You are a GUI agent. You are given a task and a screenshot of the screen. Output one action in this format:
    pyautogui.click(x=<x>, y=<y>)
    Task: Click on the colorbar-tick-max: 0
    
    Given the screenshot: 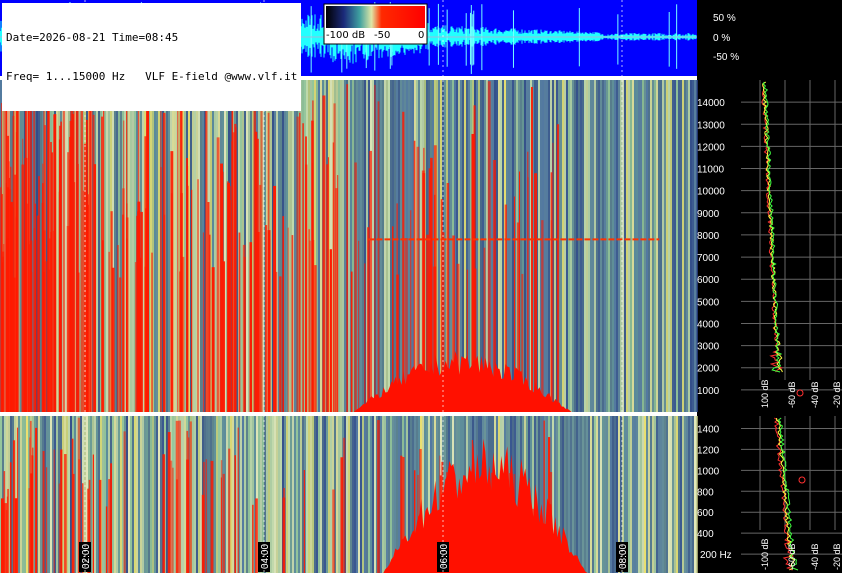 What is the action you would take?
    pyautogui.click(x=421, y=35)
    